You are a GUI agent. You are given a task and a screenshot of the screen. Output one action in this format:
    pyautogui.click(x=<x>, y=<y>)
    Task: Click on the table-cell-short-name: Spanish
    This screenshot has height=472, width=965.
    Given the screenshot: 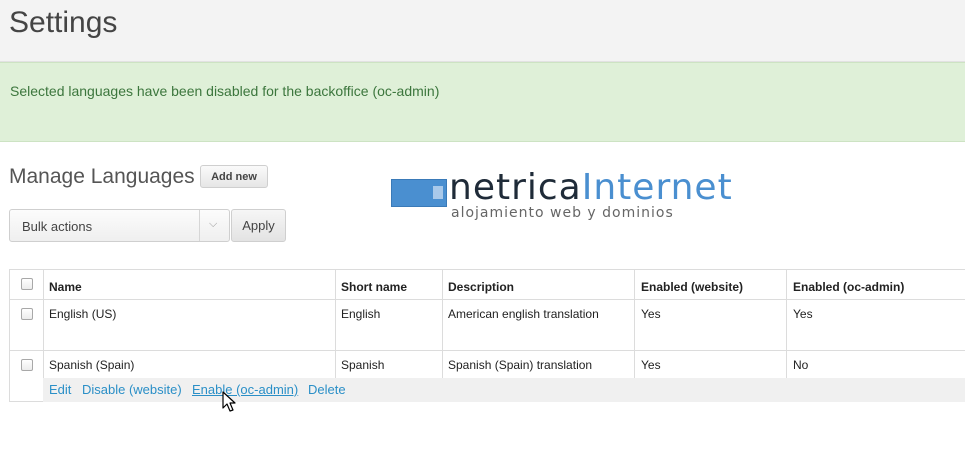 What is the action you would take?
    pyautogui.click(x=363, y=365)
    